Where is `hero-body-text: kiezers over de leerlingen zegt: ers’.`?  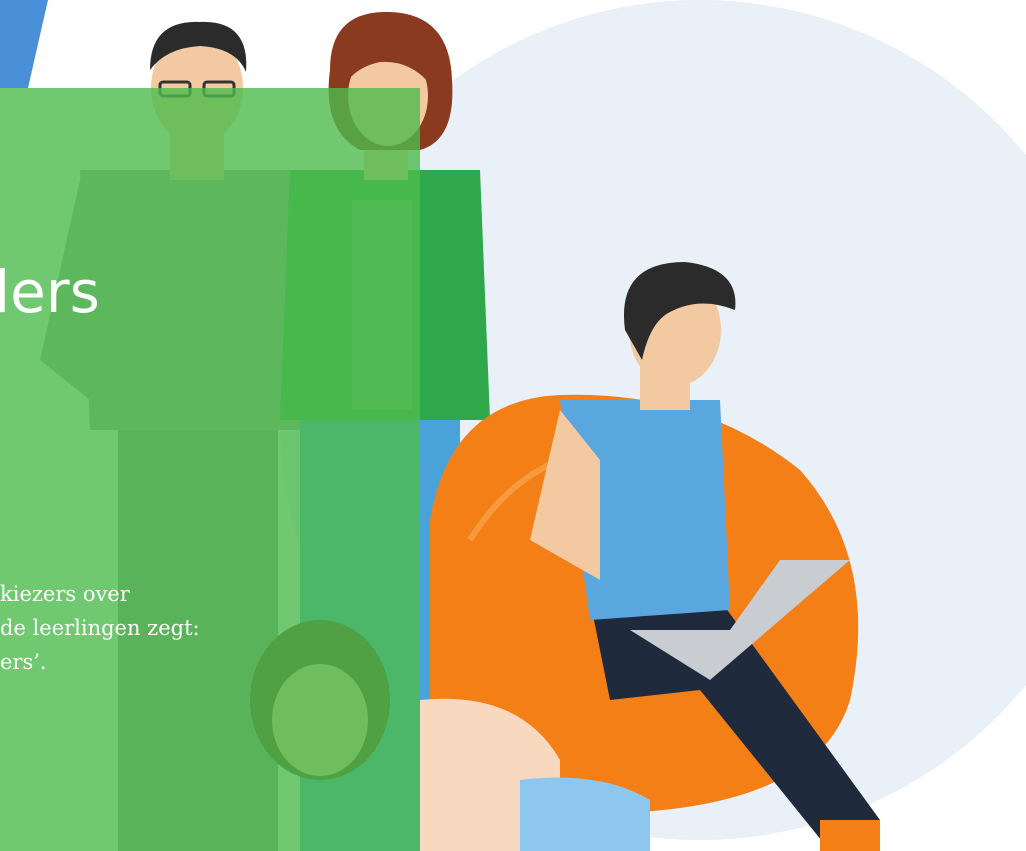 hero-body-text: kiezers over de leerlingen zegt: ers’. is located at coordinates (100, 628).